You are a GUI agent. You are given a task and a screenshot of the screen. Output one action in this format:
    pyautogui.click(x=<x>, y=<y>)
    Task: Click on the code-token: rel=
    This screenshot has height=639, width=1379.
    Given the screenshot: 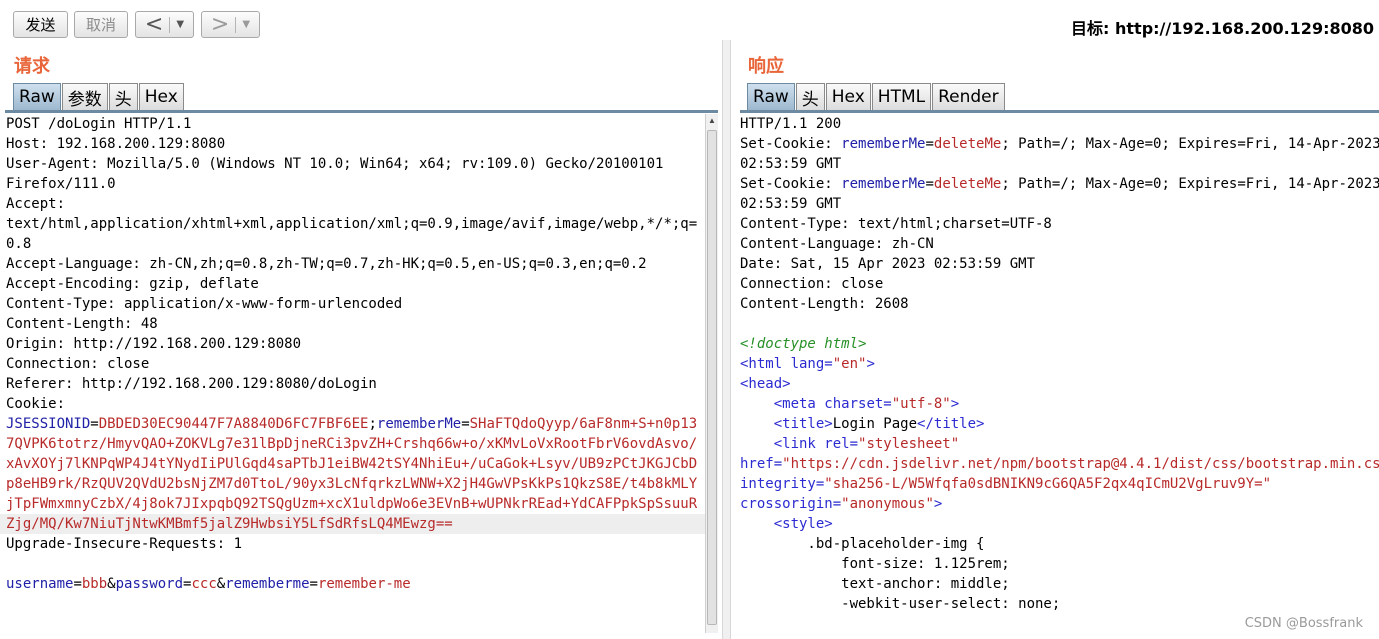 What is the action you would take?
    pyautogui.click(x=841, y=444)
    